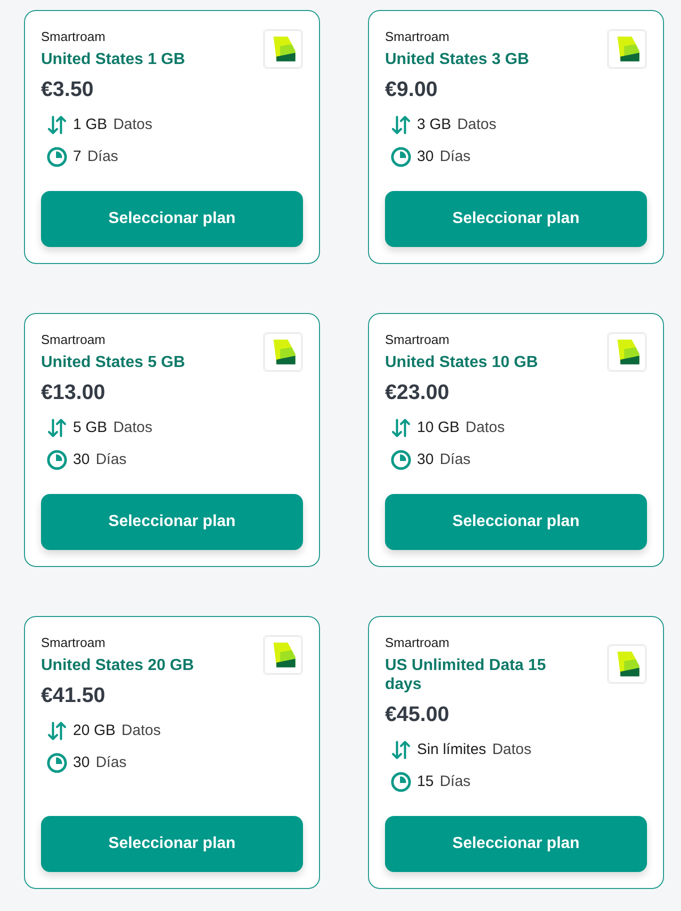 The width and height of the screenshot is (681, 911). What do you see at coordinates (451, 750) in the screenshot?
I see `data-amount: Sin límites` at bounding box center [451, 750].